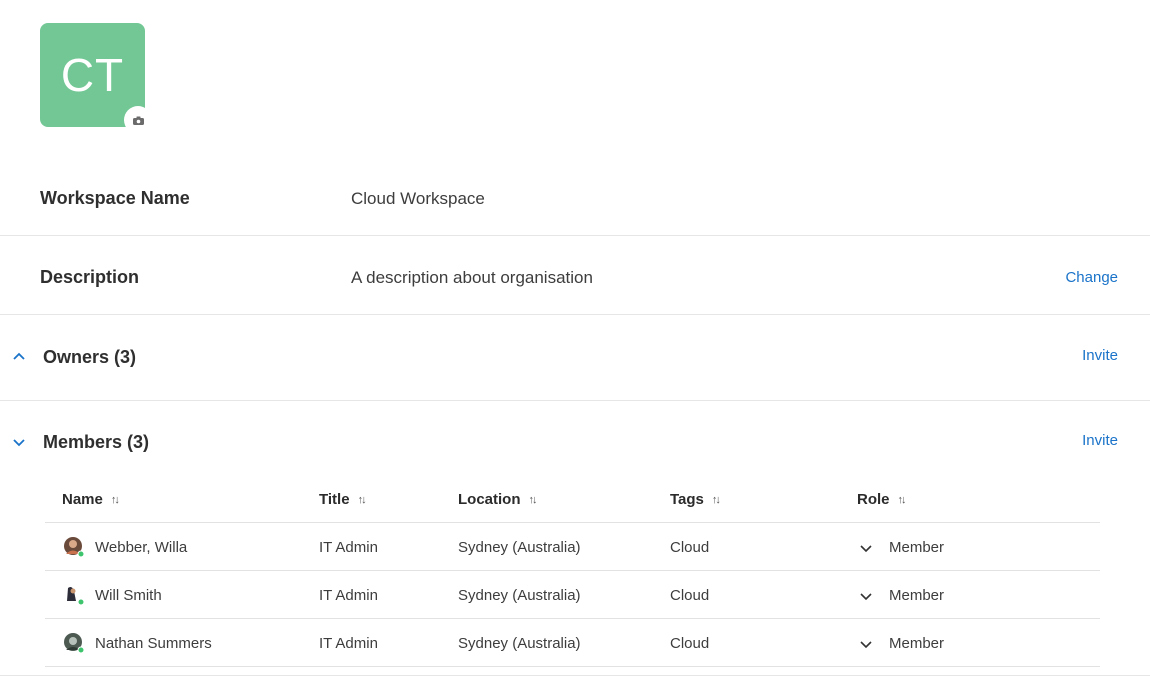 Image resolution: width=1150 pixels, height=690 pixels. What do you see at coordinates (334, 499) in the screenshot?
I see `column-label: Title` at bounding box center [334, 499].